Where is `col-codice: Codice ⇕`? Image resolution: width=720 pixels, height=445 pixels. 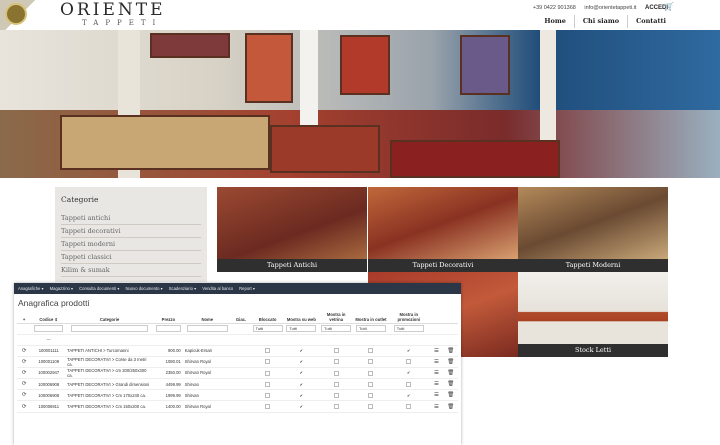 col-codice: Codice ⇕ is located at coordinates (49, 317).